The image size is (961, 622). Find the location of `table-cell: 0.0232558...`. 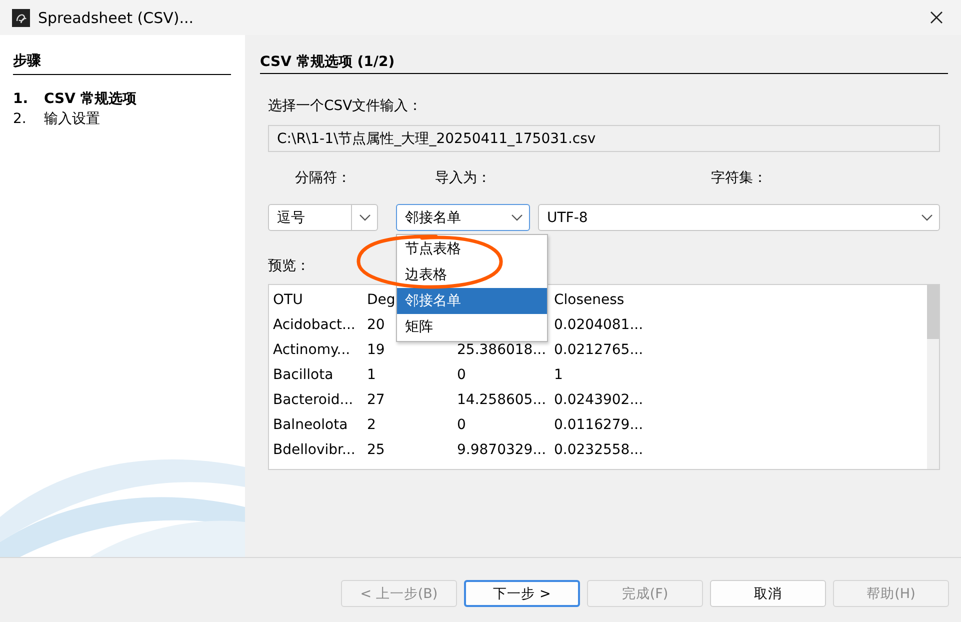

table-cell: 0.0232558... is located at coordinates (599, 450).